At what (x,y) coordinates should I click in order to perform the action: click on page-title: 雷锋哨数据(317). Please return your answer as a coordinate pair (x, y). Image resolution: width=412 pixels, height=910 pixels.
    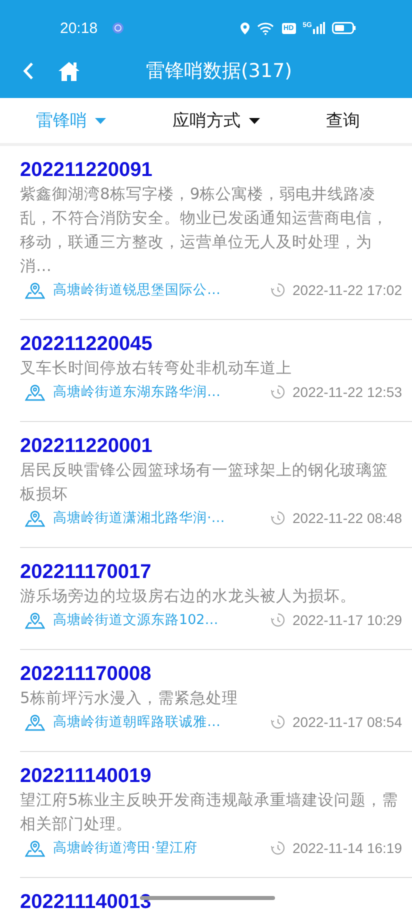
    Looking at the image, I should click on (219, 71).